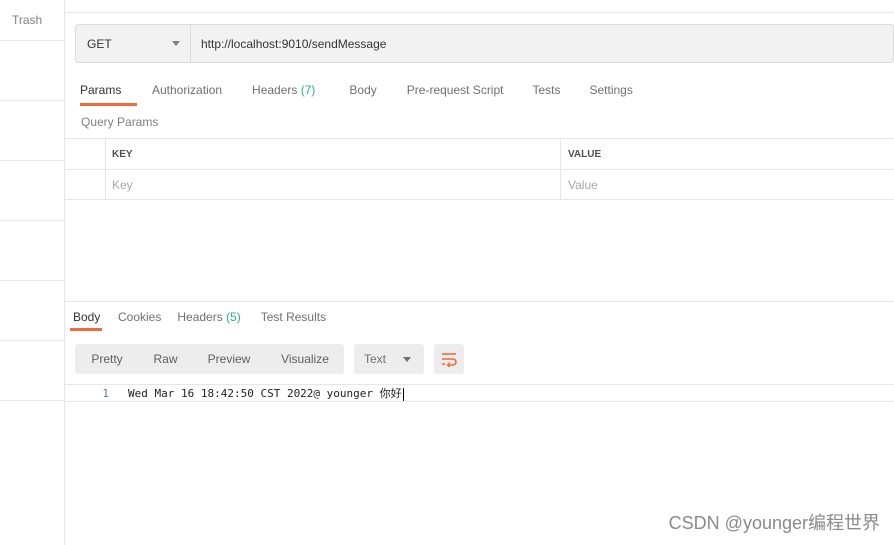 This screenshot has width=894, height=545. I want to click on sidebar-item-trash: Trash, so click(32, 20).